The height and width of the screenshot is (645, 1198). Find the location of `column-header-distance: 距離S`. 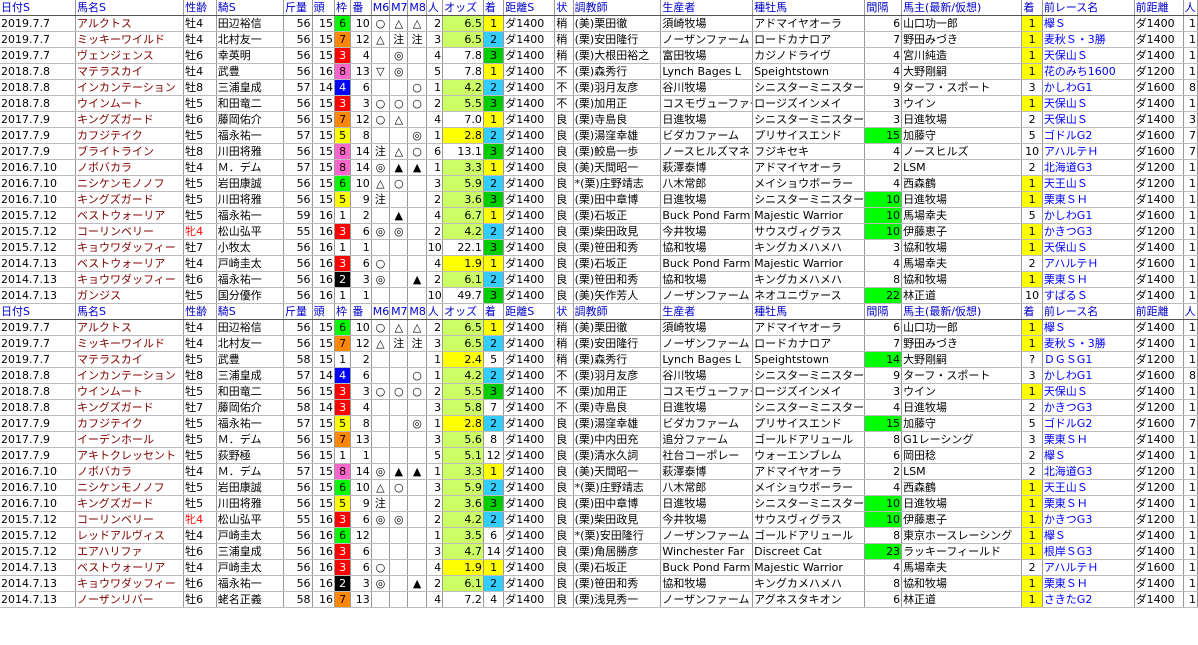

column-header-distance: 距離S is located at coordinates (529, 8).